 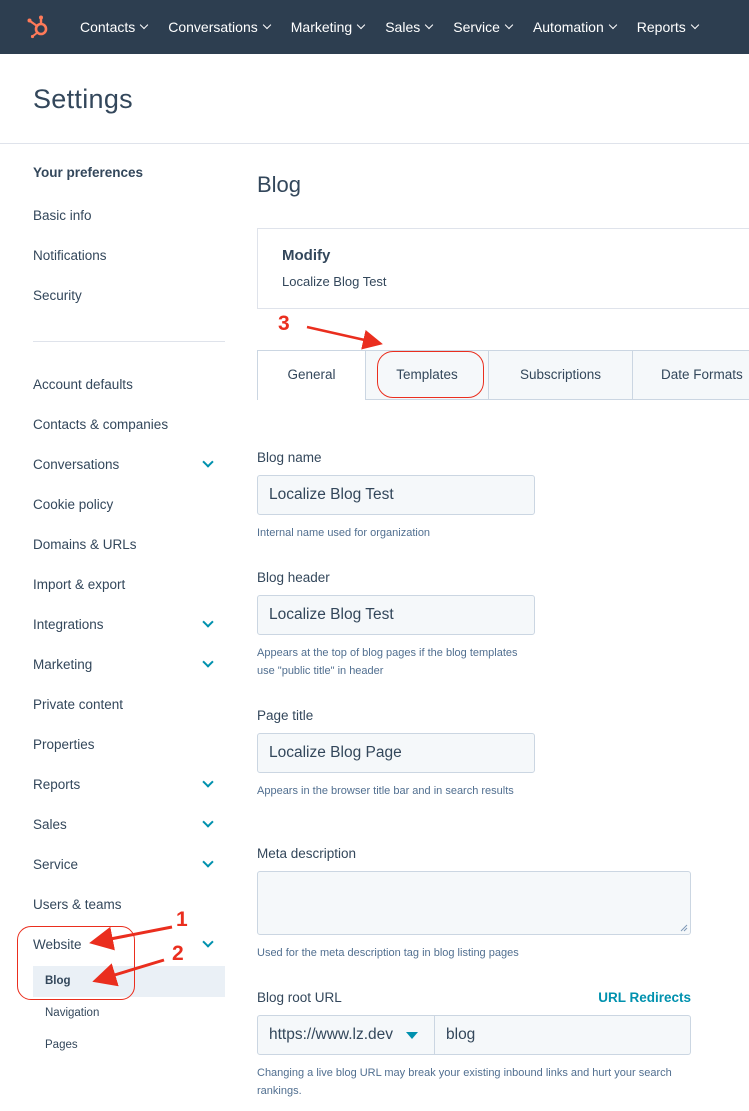 I want to click on blog-header-input: Localize Blog Test, so click(x=396, y=615).